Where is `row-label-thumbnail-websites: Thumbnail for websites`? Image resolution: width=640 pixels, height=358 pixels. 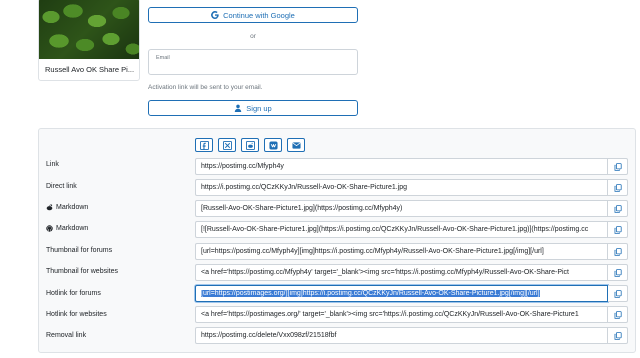
row-label-thumbnail-websites: Thumbnail for websites is located at coordinates (82, 271).